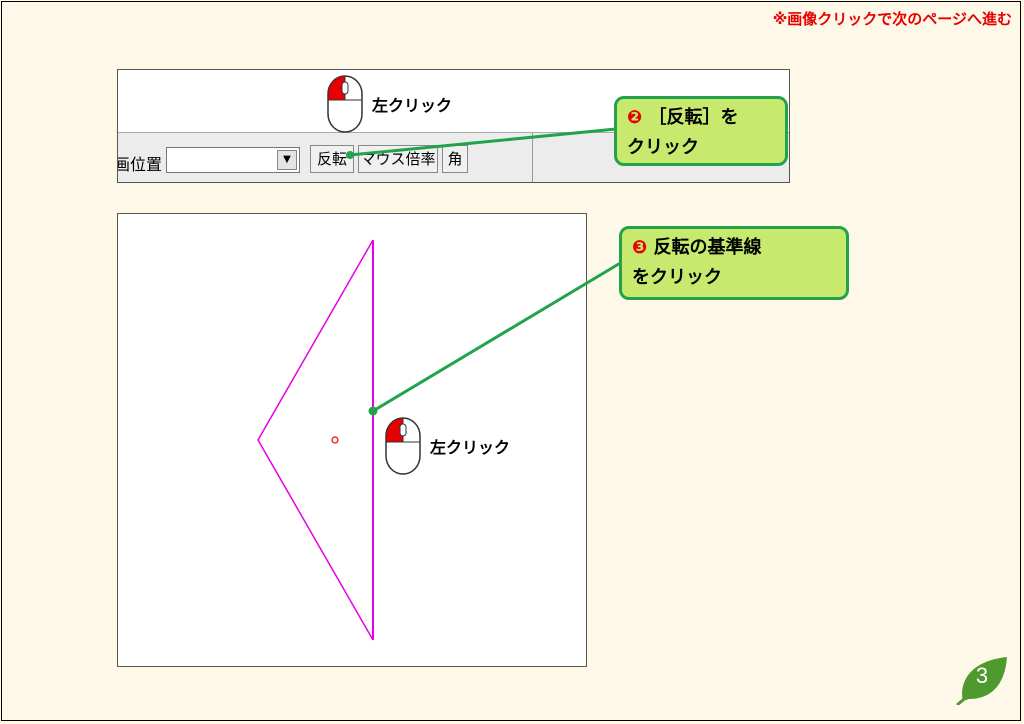 The width and height of the screenshot is (1024, 724). What do you see at coordinates (701, 131) in the screenshot?
I see `callout-step2: ❷ ［反転］を クリック` at bounding box center [701, 131].